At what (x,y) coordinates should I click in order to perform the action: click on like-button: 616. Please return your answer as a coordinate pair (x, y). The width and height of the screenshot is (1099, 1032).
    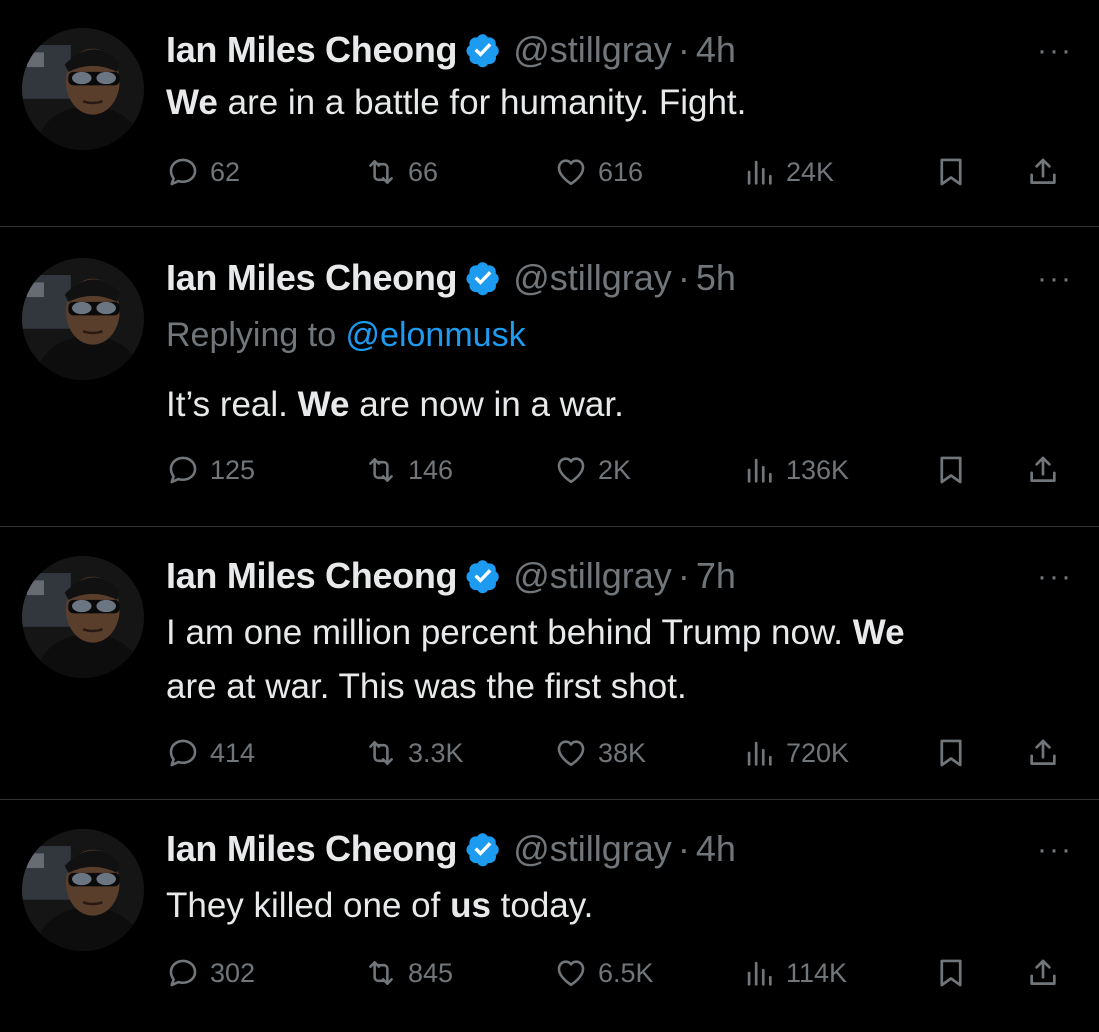
    Looking at the image, I should click on (598, 172).